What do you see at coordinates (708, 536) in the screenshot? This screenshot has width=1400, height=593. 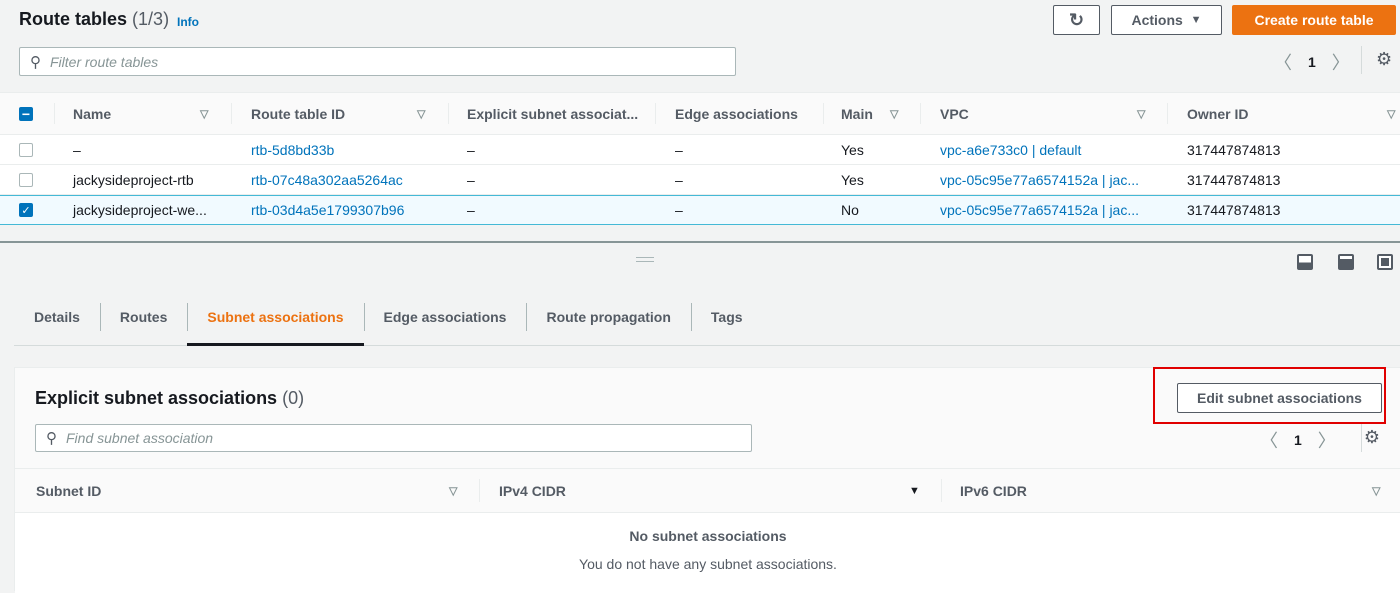 I see `empty-title: No subnet associations` at bounding box center [708, 536].